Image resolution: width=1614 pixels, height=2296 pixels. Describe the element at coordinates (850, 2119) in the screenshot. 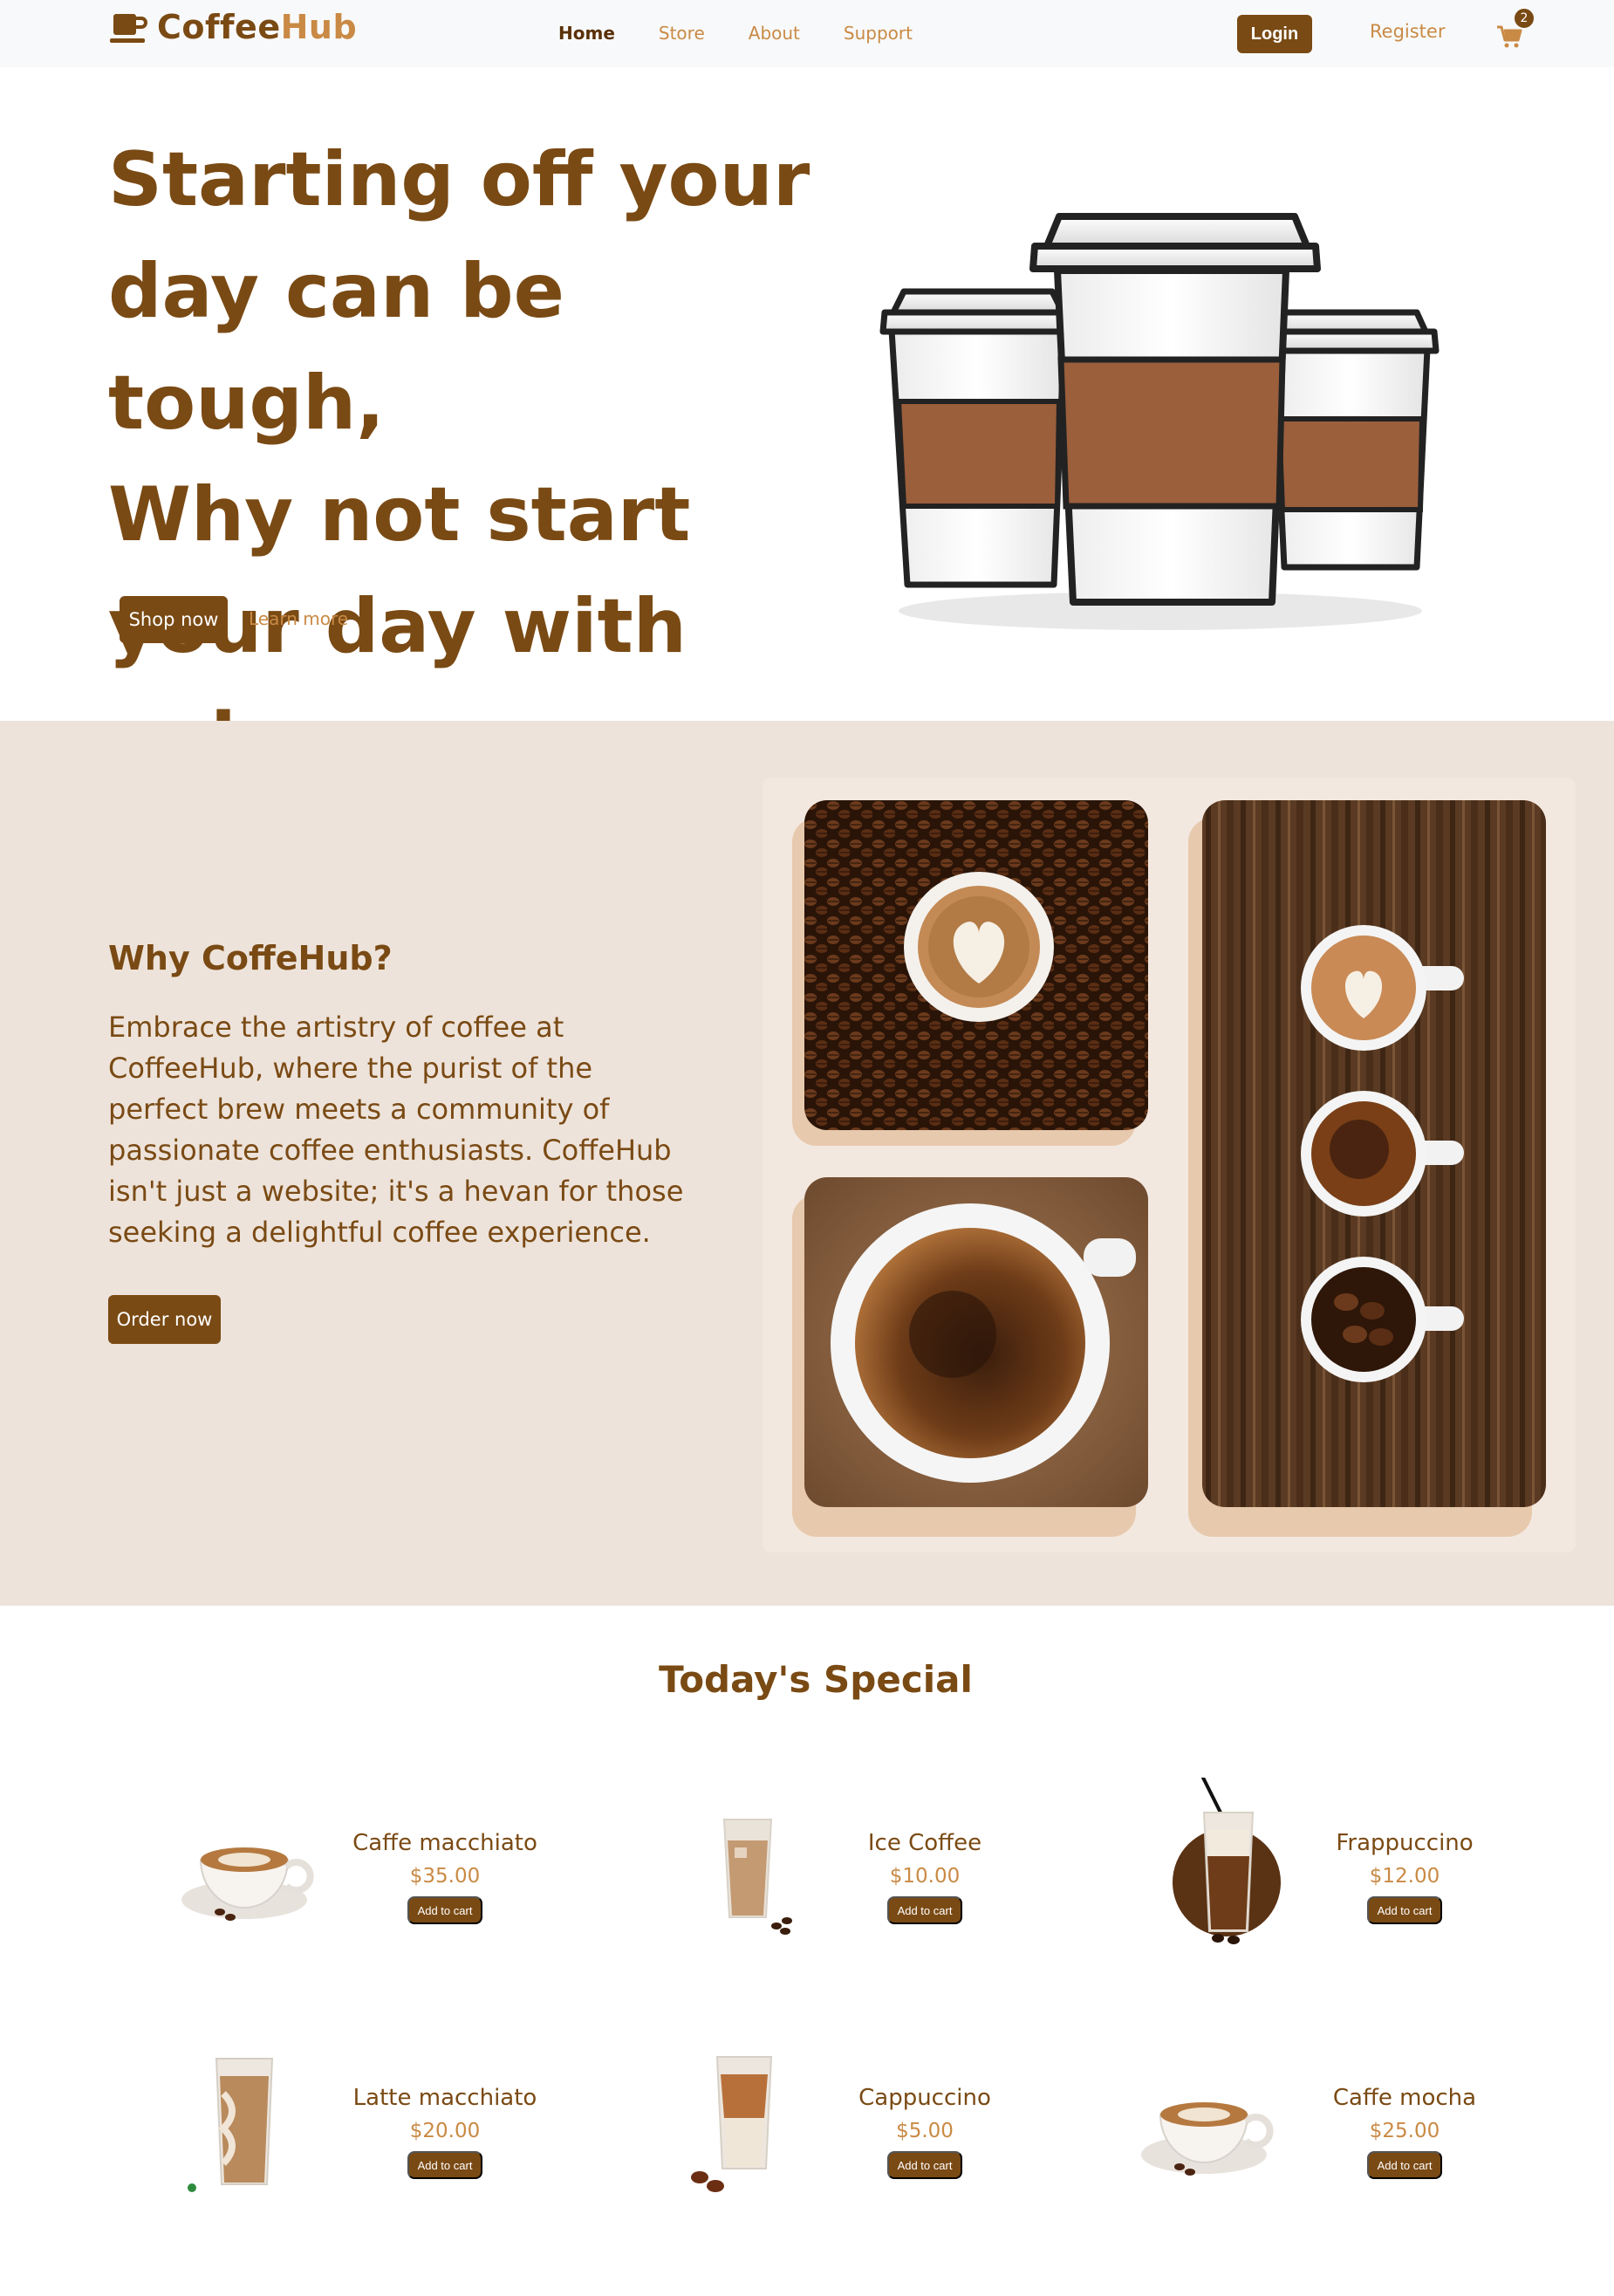

I see `product-card: Cappuccino $5.00 Add to cart` at that location.